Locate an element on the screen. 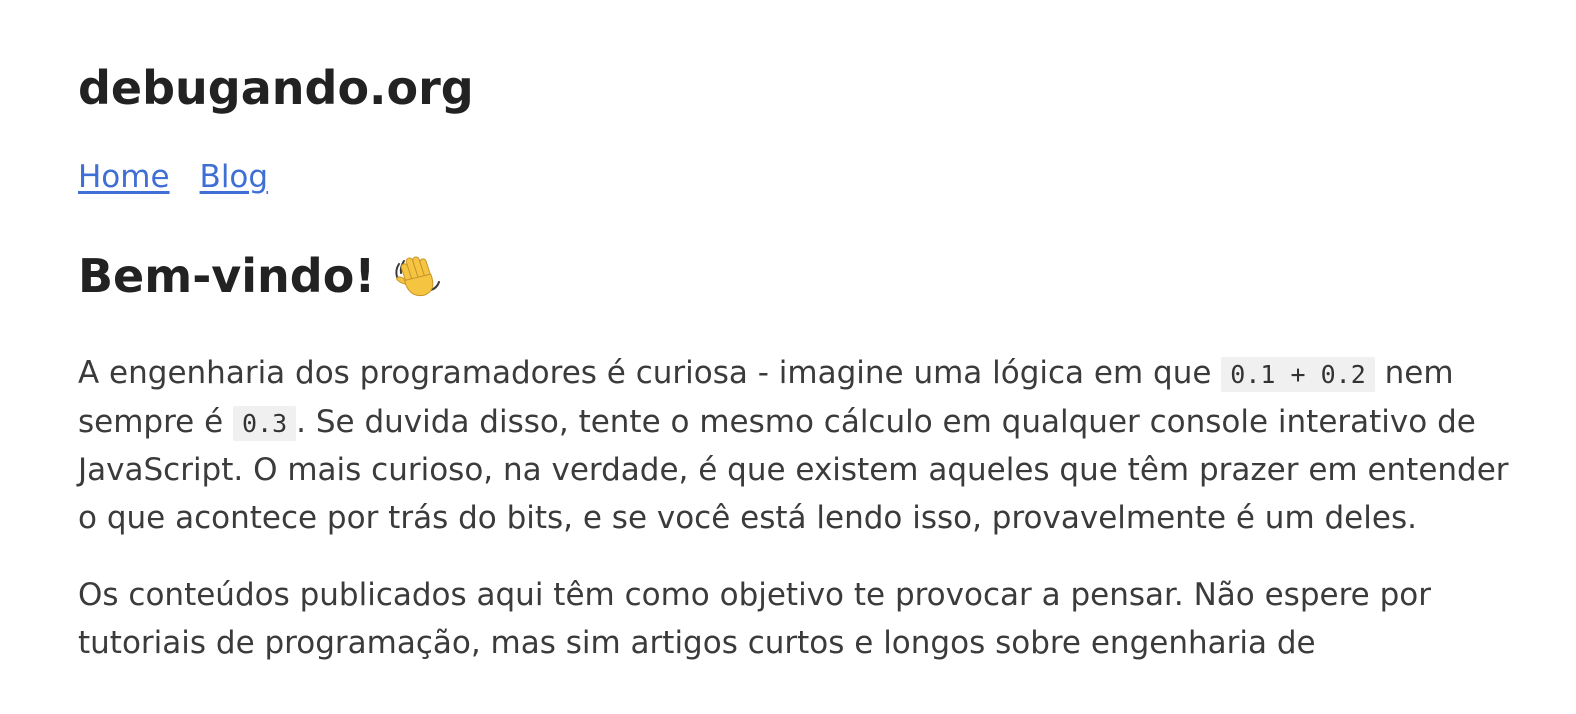 The width and height of the screenshot is (1576, 714). site-title: debugando.org is located at coordinates (276, 88).